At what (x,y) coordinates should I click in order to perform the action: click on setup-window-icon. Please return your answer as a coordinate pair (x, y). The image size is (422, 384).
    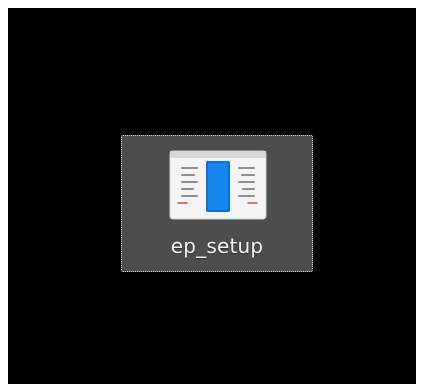
    Looking at the image, I should click on (218, 185).